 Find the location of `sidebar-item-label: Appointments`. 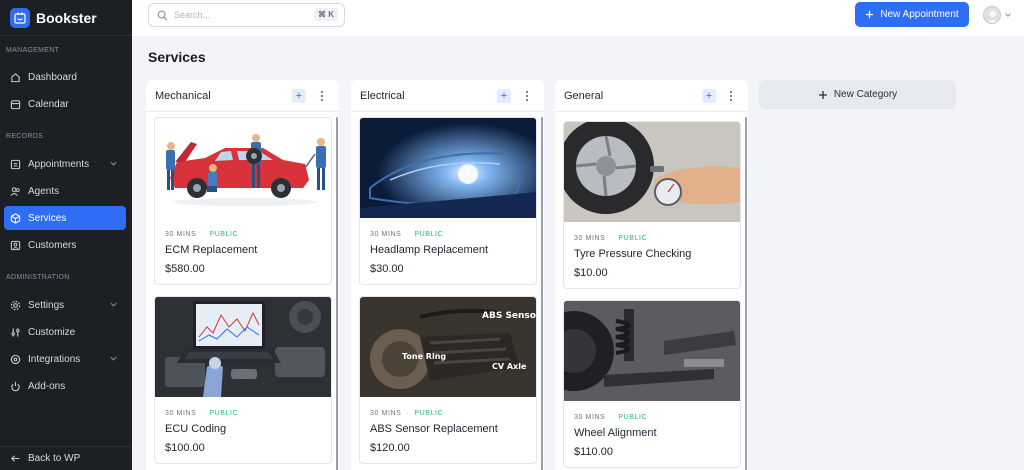

sidebar-item-label: Appointments is located at coordinates (59, 164).